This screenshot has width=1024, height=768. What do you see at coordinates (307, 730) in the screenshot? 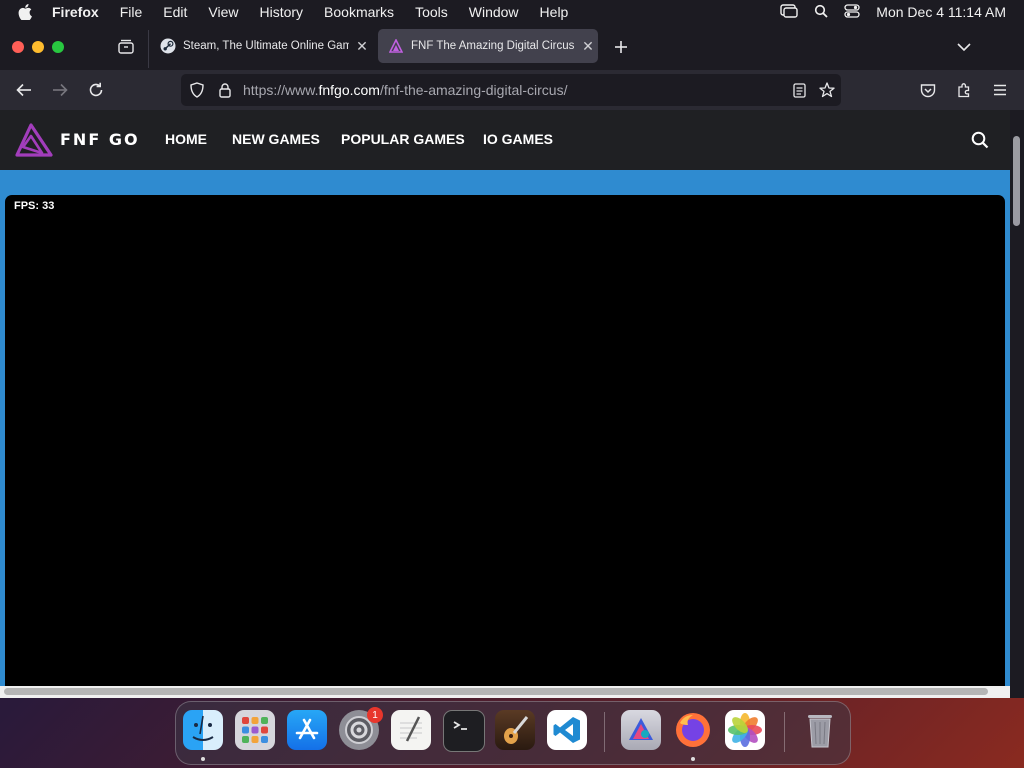
I see `app-store-icon` at bounding box center [307, 730].